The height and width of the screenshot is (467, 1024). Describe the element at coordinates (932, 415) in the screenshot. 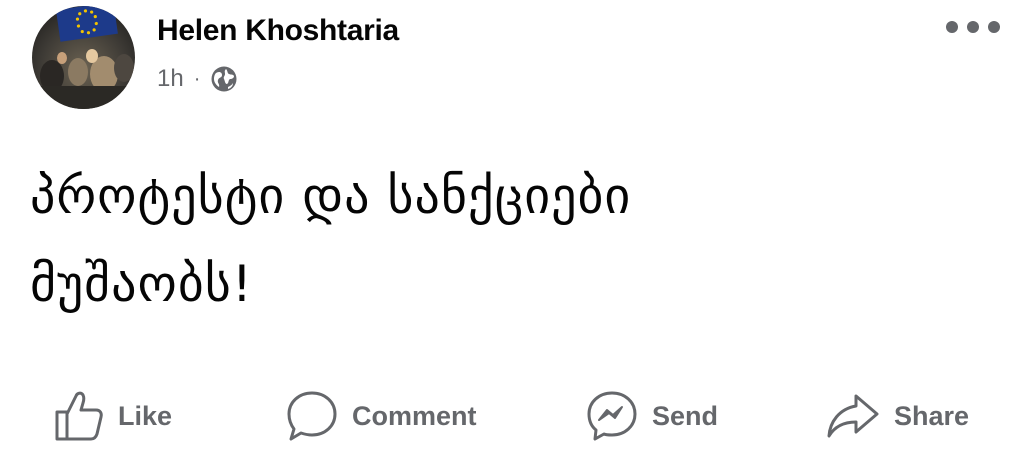

I see `share-label: Share` at that location.